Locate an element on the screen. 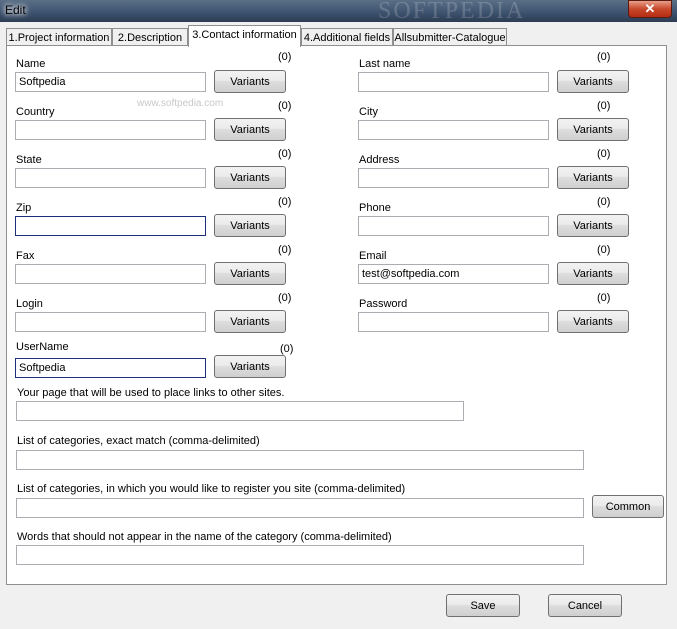 The image size is (677, 629). categories-register-field is located at coordinates (300, 508).